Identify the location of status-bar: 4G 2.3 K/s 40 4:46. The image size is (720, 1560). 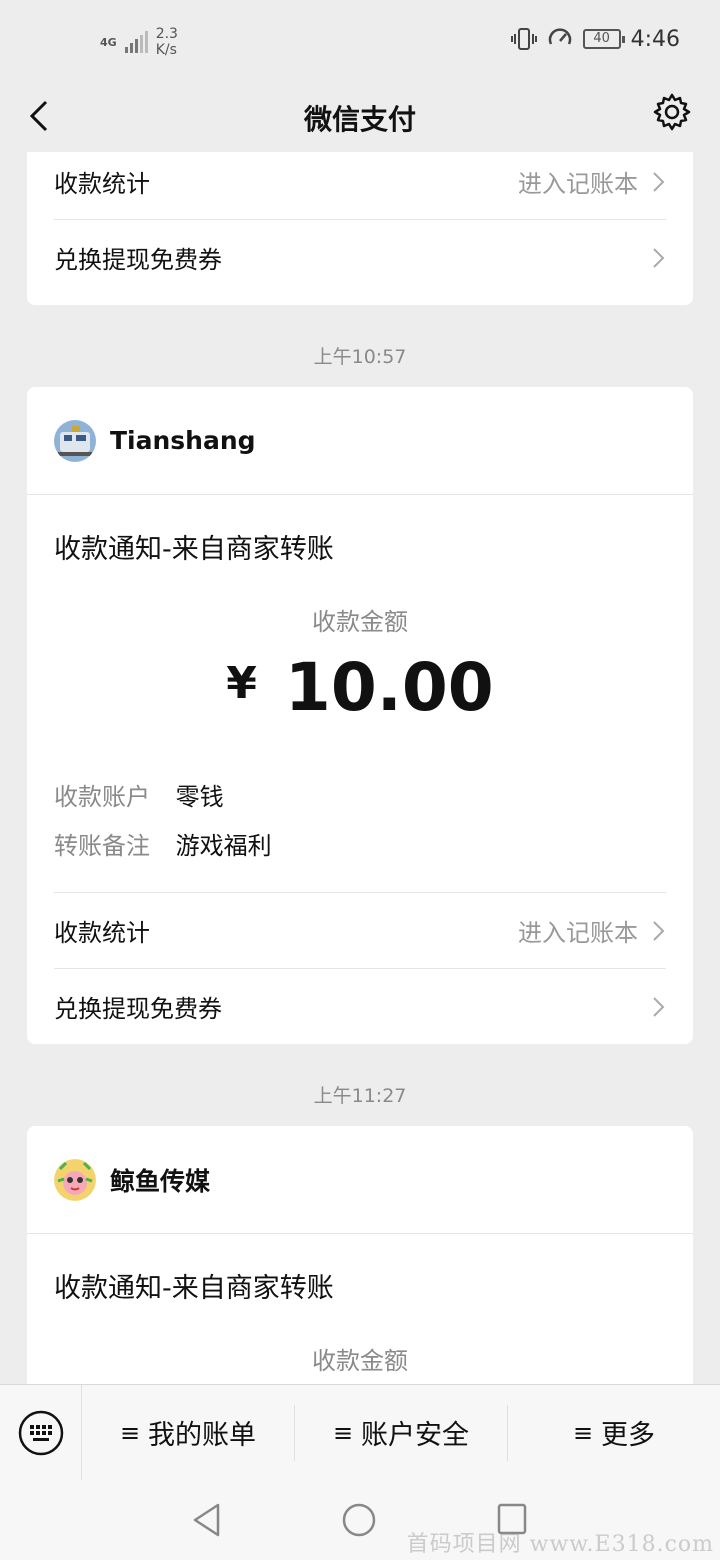
(360, 40).